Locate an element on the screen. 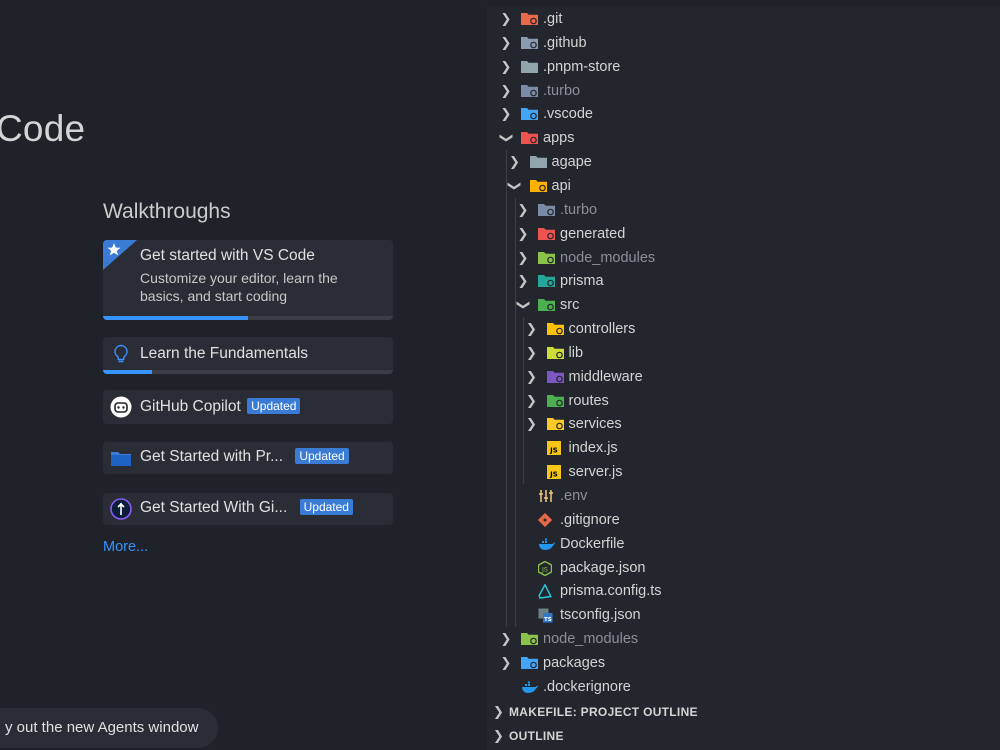 This screenshot has height=750, width=1000. tree-item-label: api is located at coordinates (561, 185).